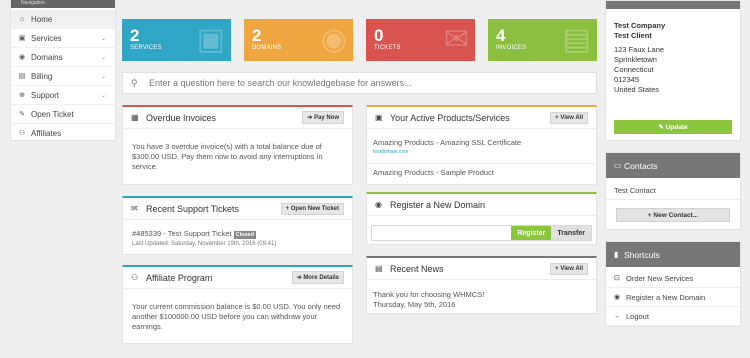 The width and height of the screenshot is (750, 358). What do you see at coordinates (179, 277) in the screenshot?
I see `panel-title: Affiliate Program` at bounding box center [179, 277].